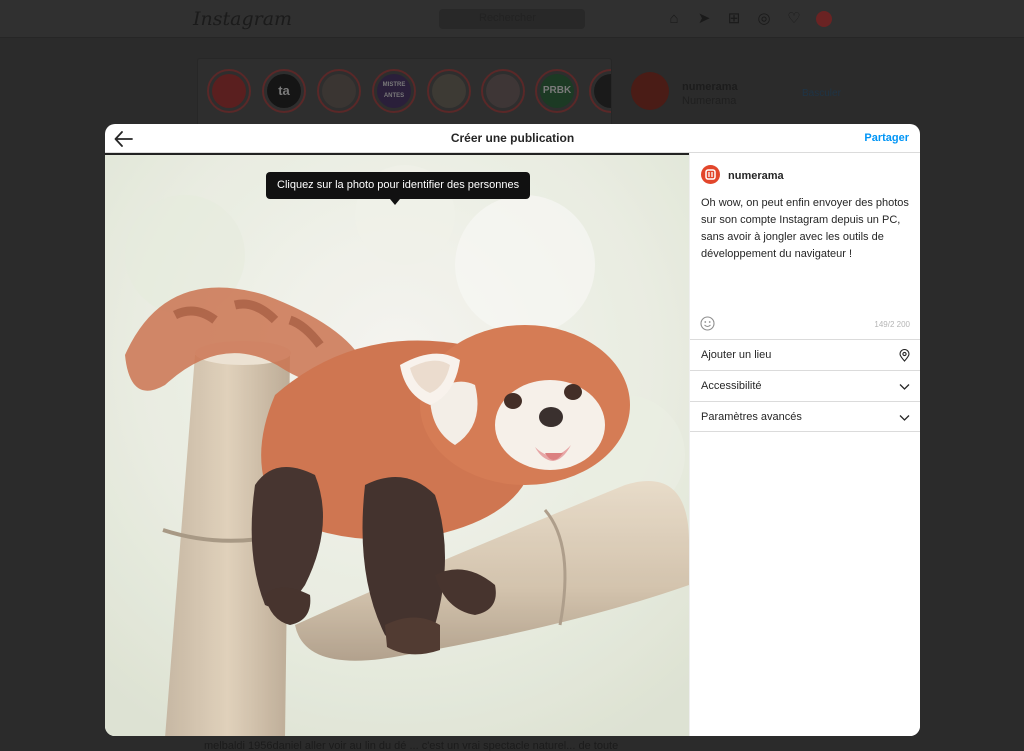  What do you see at coordinates (709, 101) in the screenshot?
I see `suggested-subtitle: Numerama` at bounding box center [709, 101].